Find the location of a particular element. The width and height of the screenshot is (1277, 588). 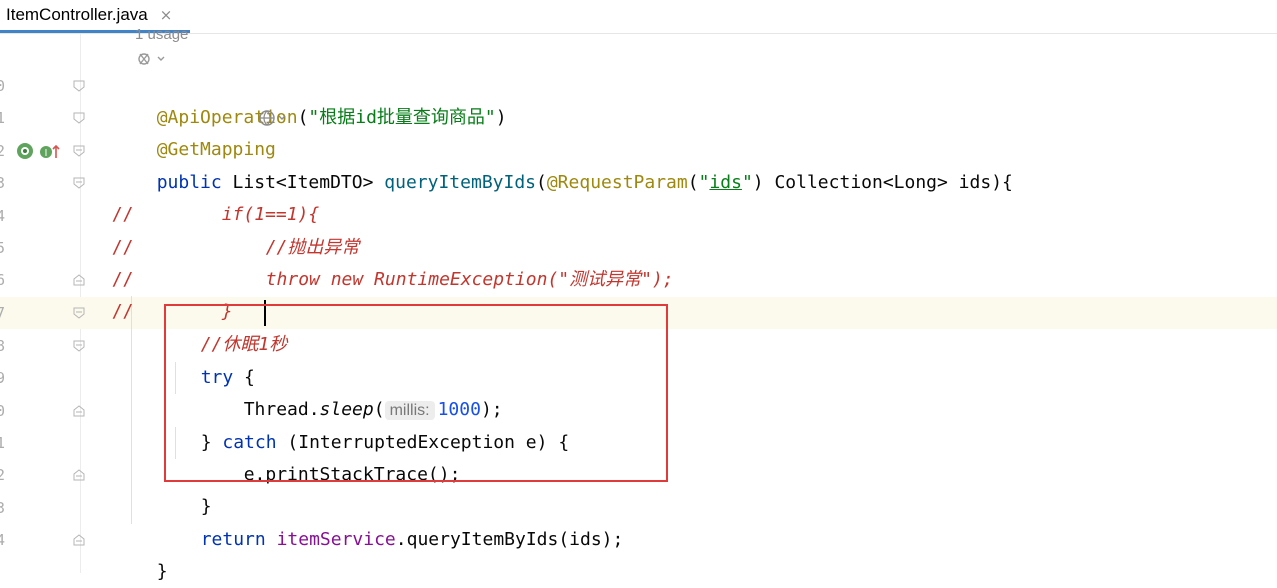

line-number: 6 is located at coordinates (3, 280).